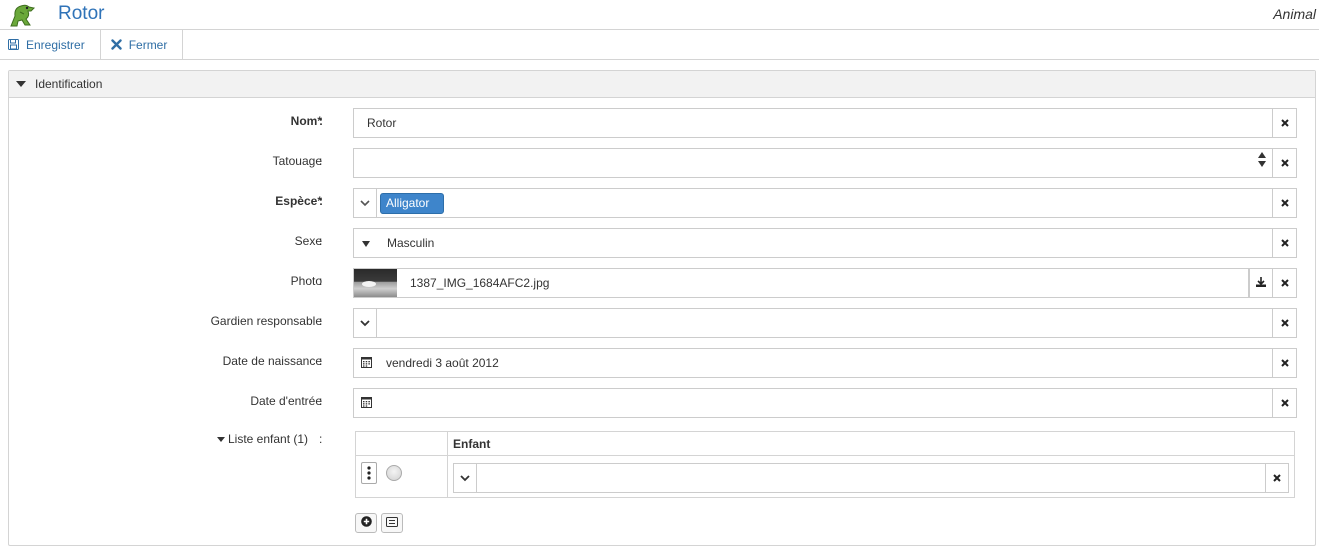  What do you see at coordinates (382, 123) in the screenshot?
I see `nom-value: Rotor` at bounding box center [382, 123].